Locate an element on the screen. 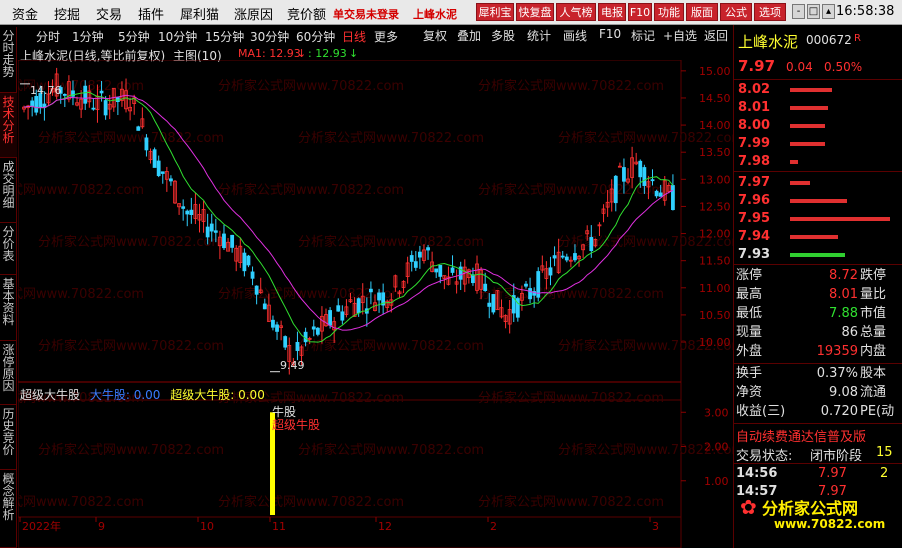 The image size is (902, 548). add-watchlist-button: +自选 is located at coordinates (680, 35).